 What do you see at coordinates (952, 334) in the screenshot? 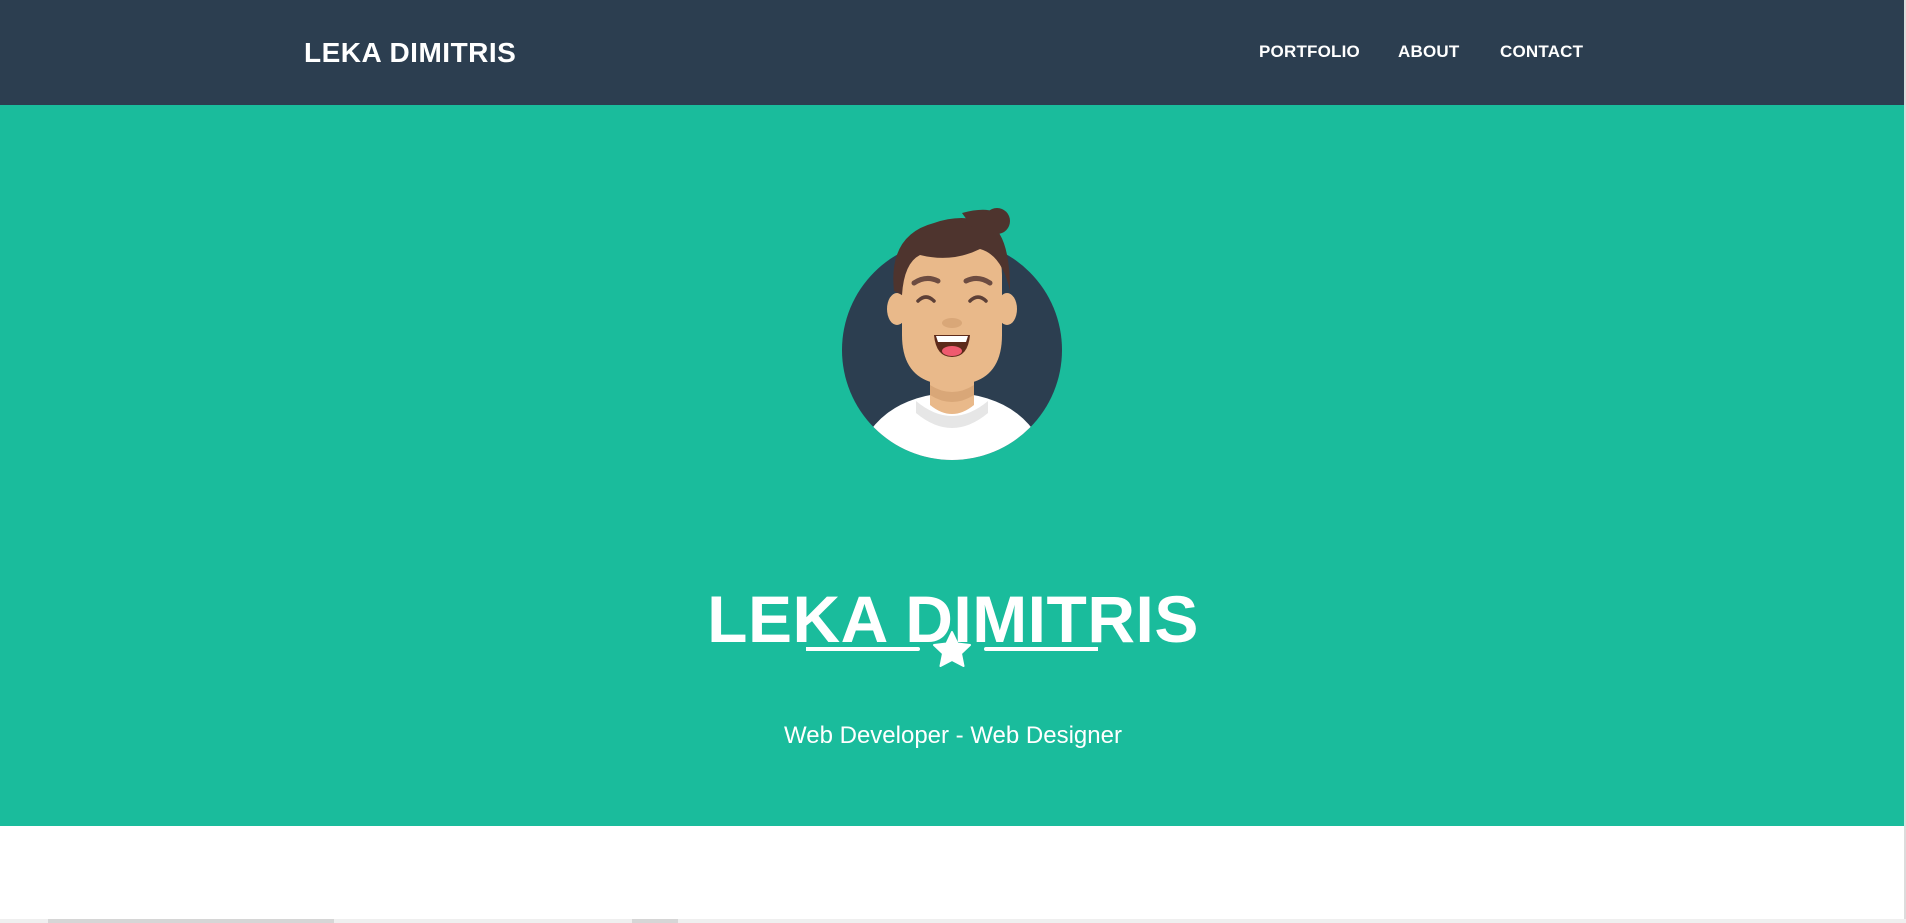
I see `avatar-illustration` at bounding box center [952, 334].